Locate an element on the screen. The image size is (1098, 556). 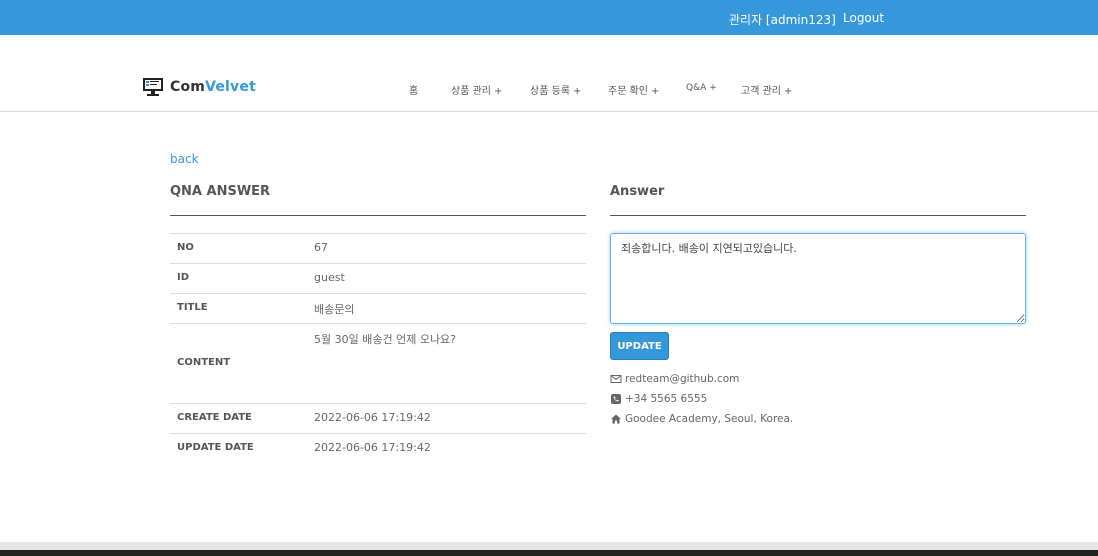
contact-address-text: Goodee Academy, Seoul, Korea. is located at coordinates (709, 419).